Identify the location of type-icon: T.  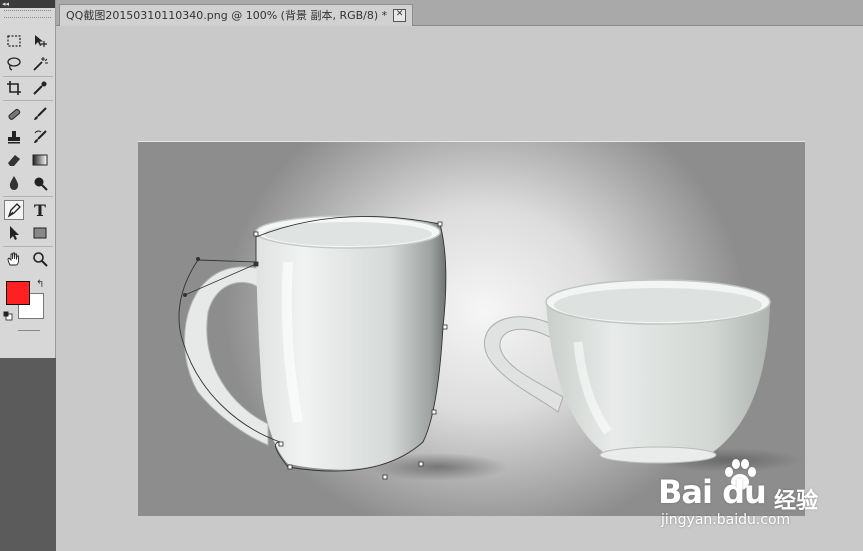
(40, 210).